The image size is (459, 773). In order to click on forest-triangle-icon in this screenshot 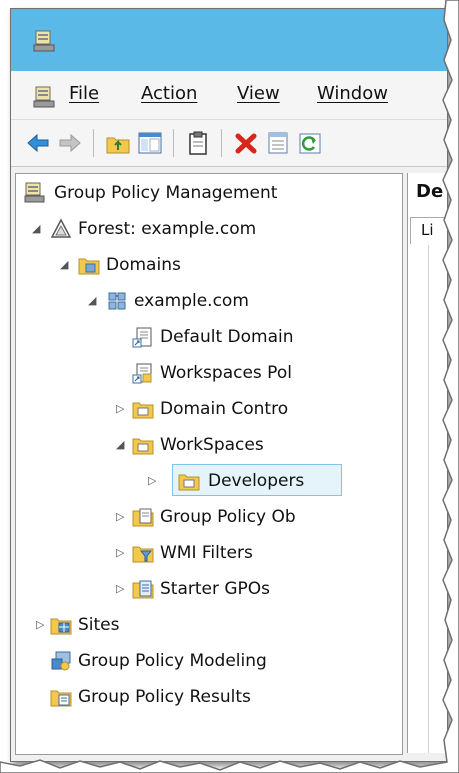, I will do `click(61, 229)`.